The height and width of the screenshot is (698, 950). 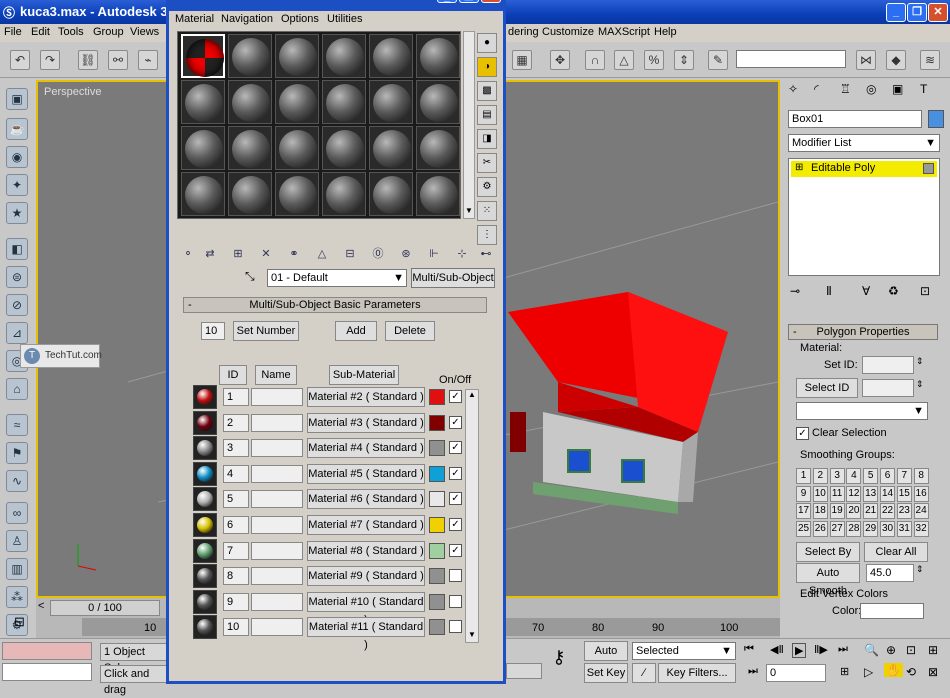 I want to click on play-icon: ▶, so click(x=799, y=650).